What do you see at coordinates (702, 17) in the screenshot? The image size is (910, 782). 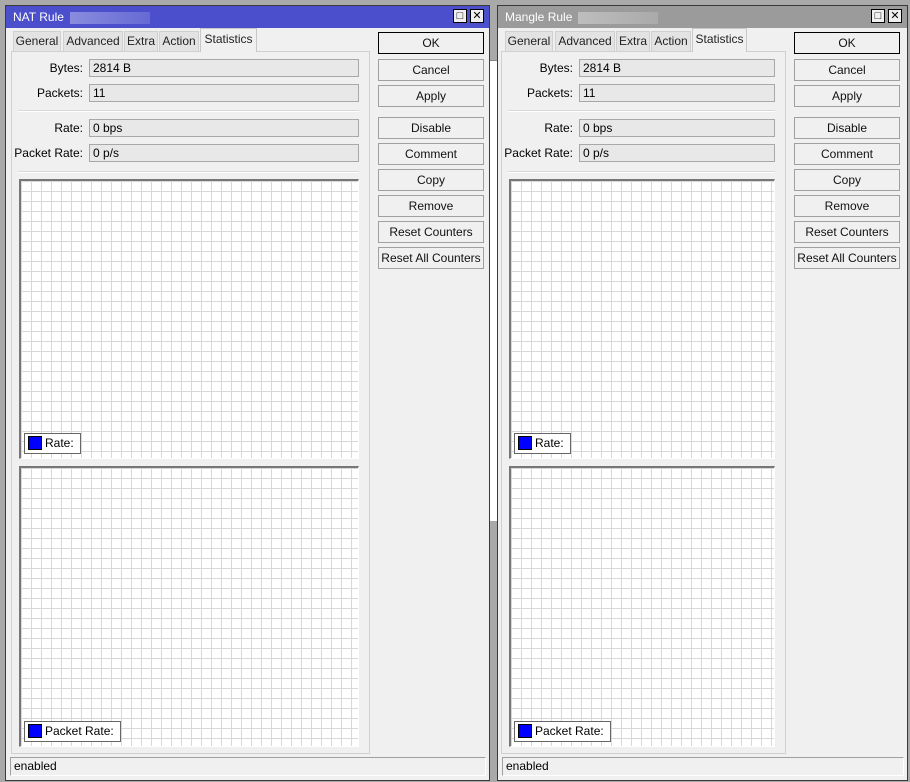 I see `title-bar: Mangle Rule □ ✕` at bounding box center [702, 17].